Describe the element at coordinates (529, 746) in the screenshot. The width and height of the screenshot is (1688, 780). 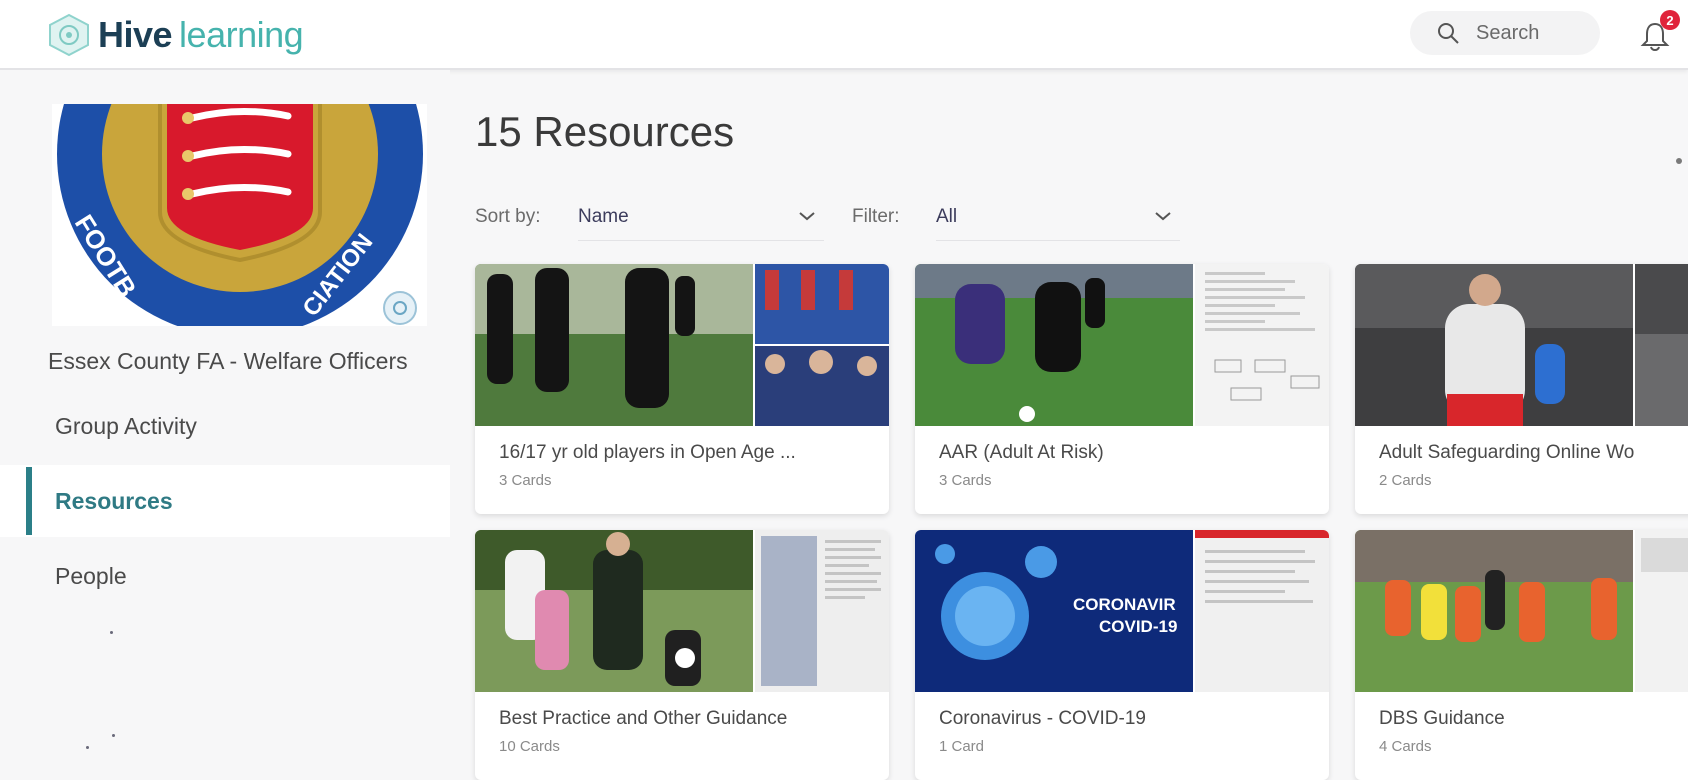
I see `card-count: 10 Cards` at that location.